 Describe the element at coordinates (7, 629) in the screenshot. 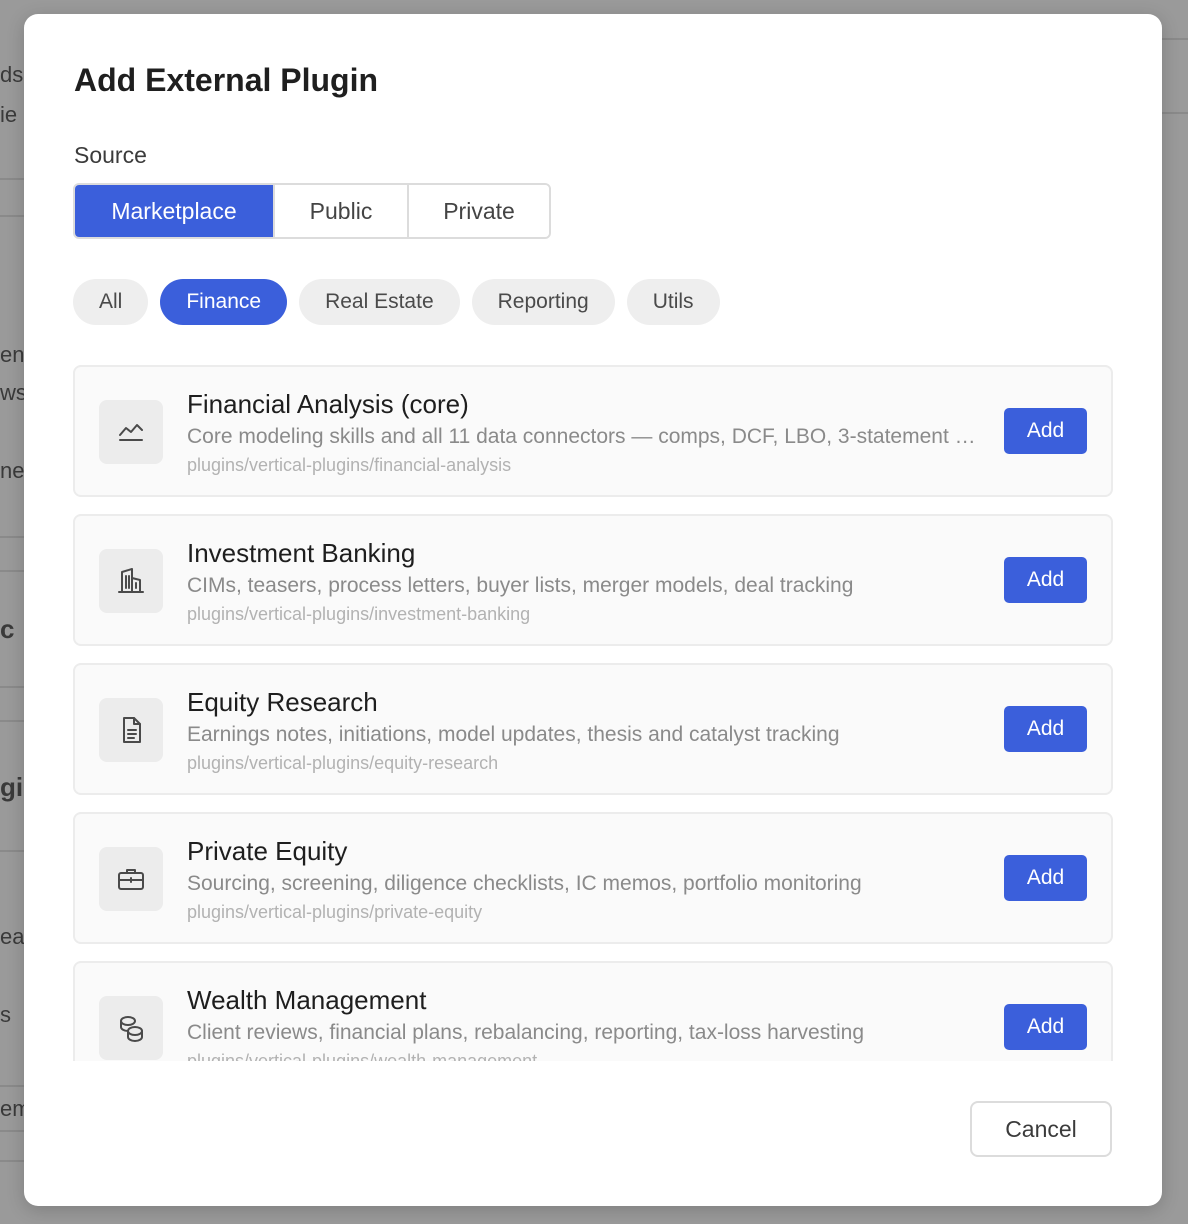

I see `background-text: c` at that location.